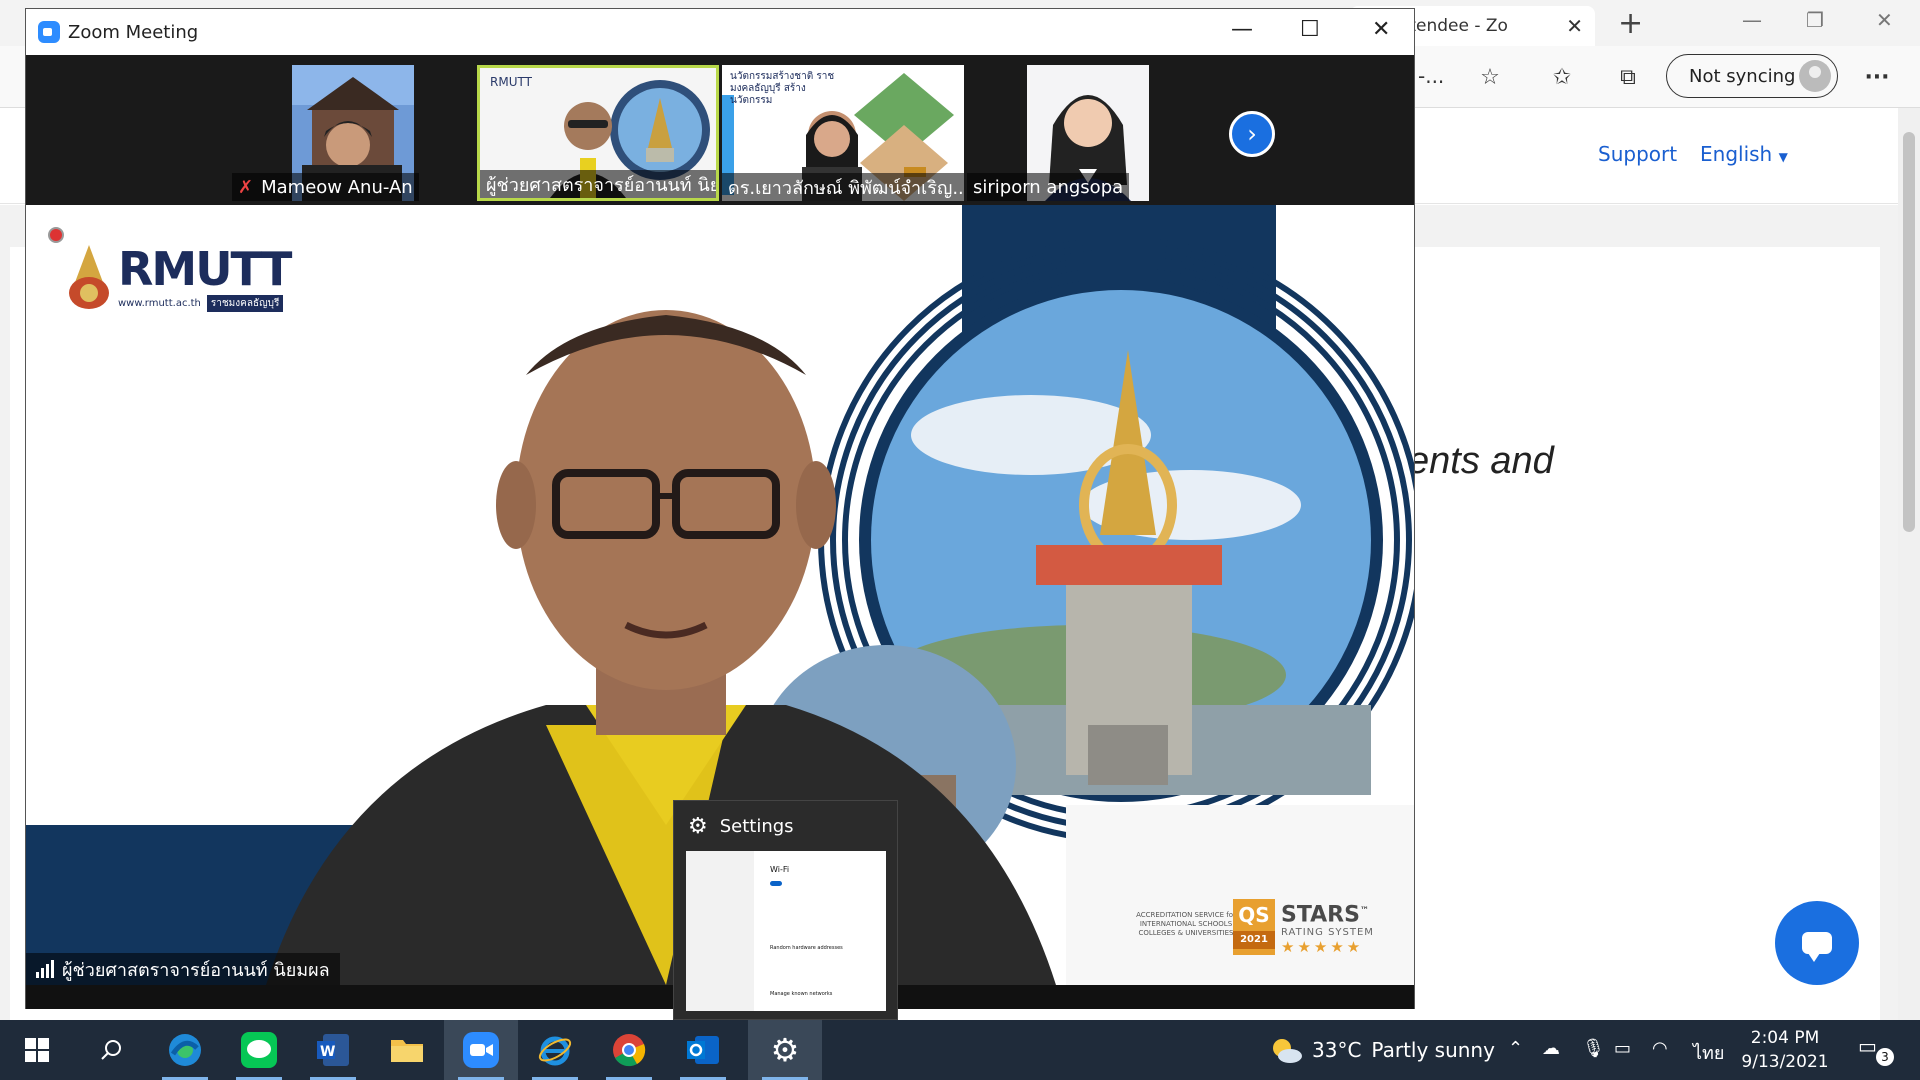 This screenshot has width=1920, height=1080. What do you see at coordinates (1637, 154) in the screenshot?
I see `support-link: Support` at bounding box center [1637, 154].